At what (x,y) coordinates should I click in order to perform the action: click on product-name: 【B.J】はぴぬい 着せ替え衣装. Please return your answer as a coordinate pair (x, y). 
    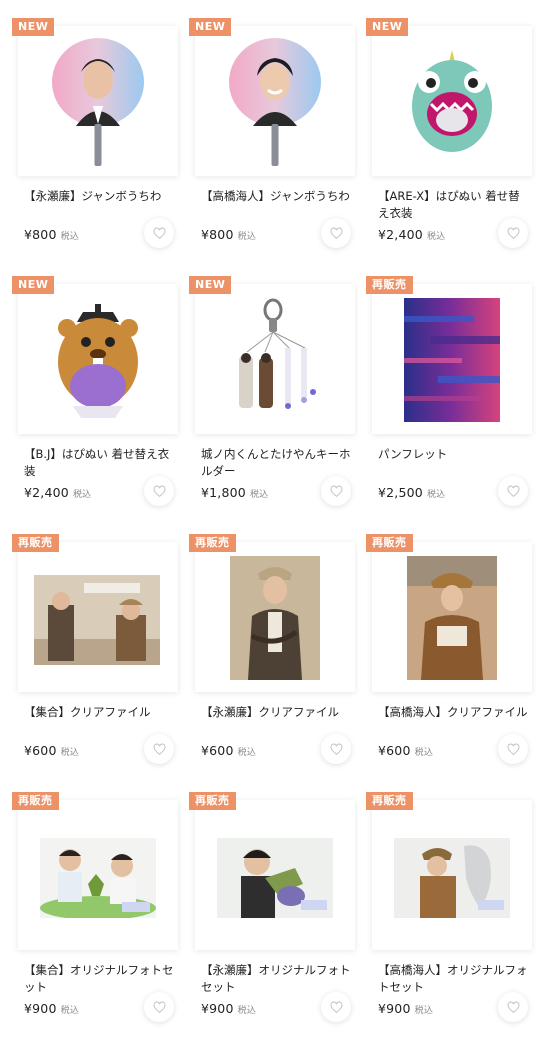
    Looking at the image, I should click on (100, 463).